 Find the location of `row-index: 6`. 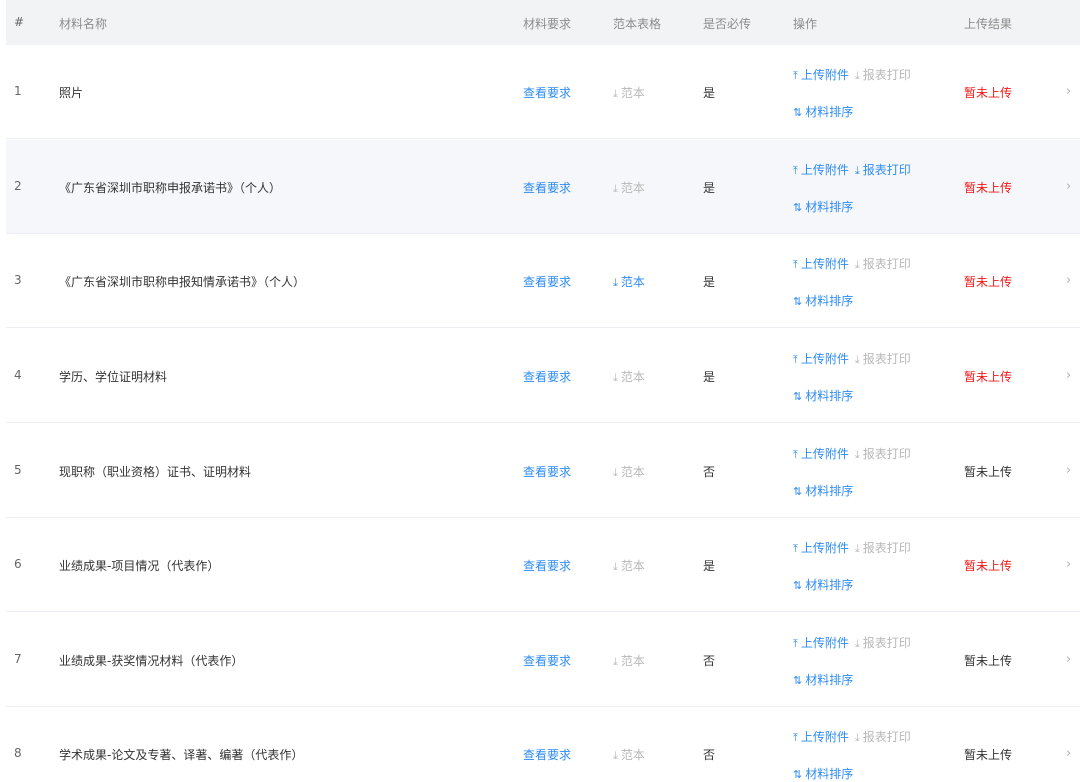

row-index: 6 is located at coordinates (18, 564).